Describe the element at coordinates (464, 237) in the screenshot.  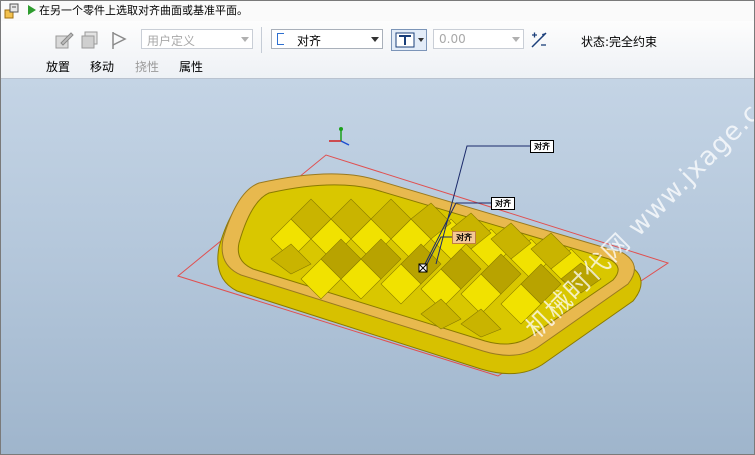
I see `constraint-tag-3: 对齐` at that location.